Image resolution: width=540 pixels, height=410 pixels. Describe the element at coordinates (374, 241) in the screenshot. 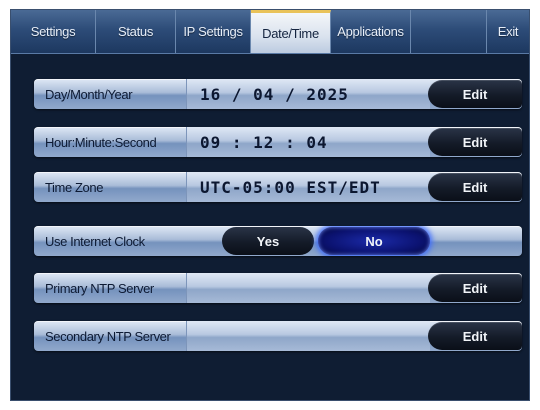

I see `internet-clock-no-button: No` at that location.